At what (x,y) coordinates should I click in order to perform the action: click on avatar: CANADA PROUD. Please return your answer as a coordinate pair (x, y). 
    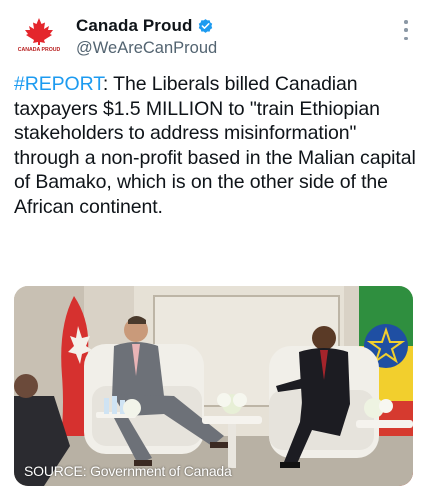
    Looking at the image, I should click on (39, 37).